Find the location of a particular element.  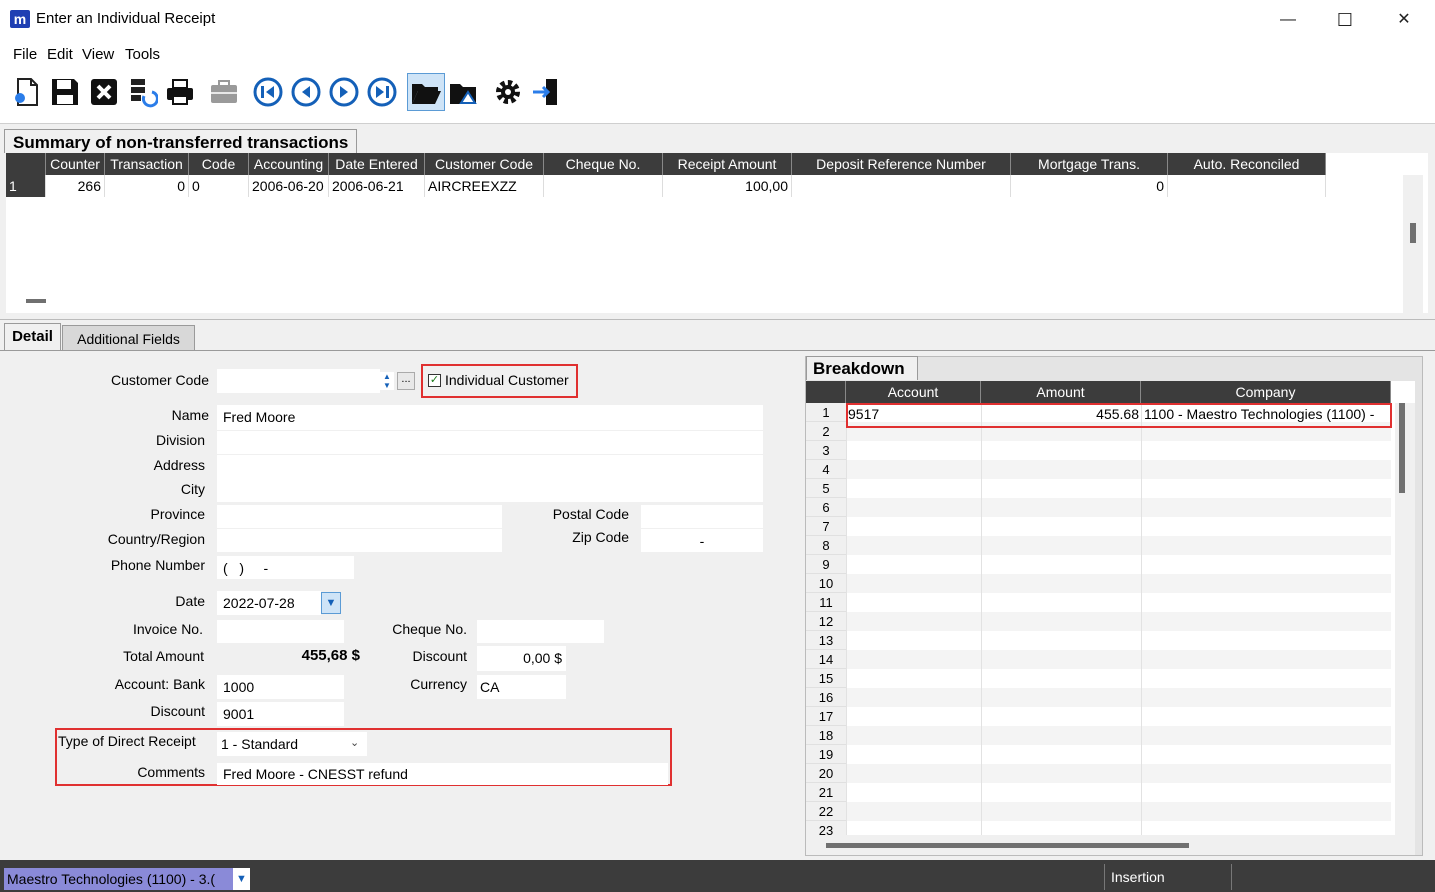

address-input is located at coordinates (490, 478).